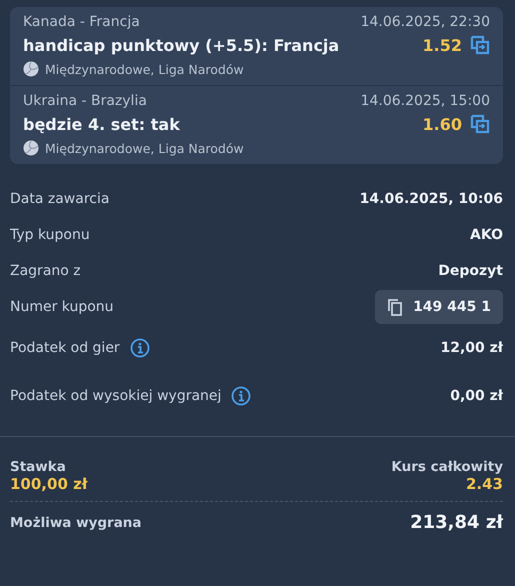  Describe the element at coordinates (425, 101) in the screenshot. I see `match-datetime: 14.06.2025, 15:00` at that location.